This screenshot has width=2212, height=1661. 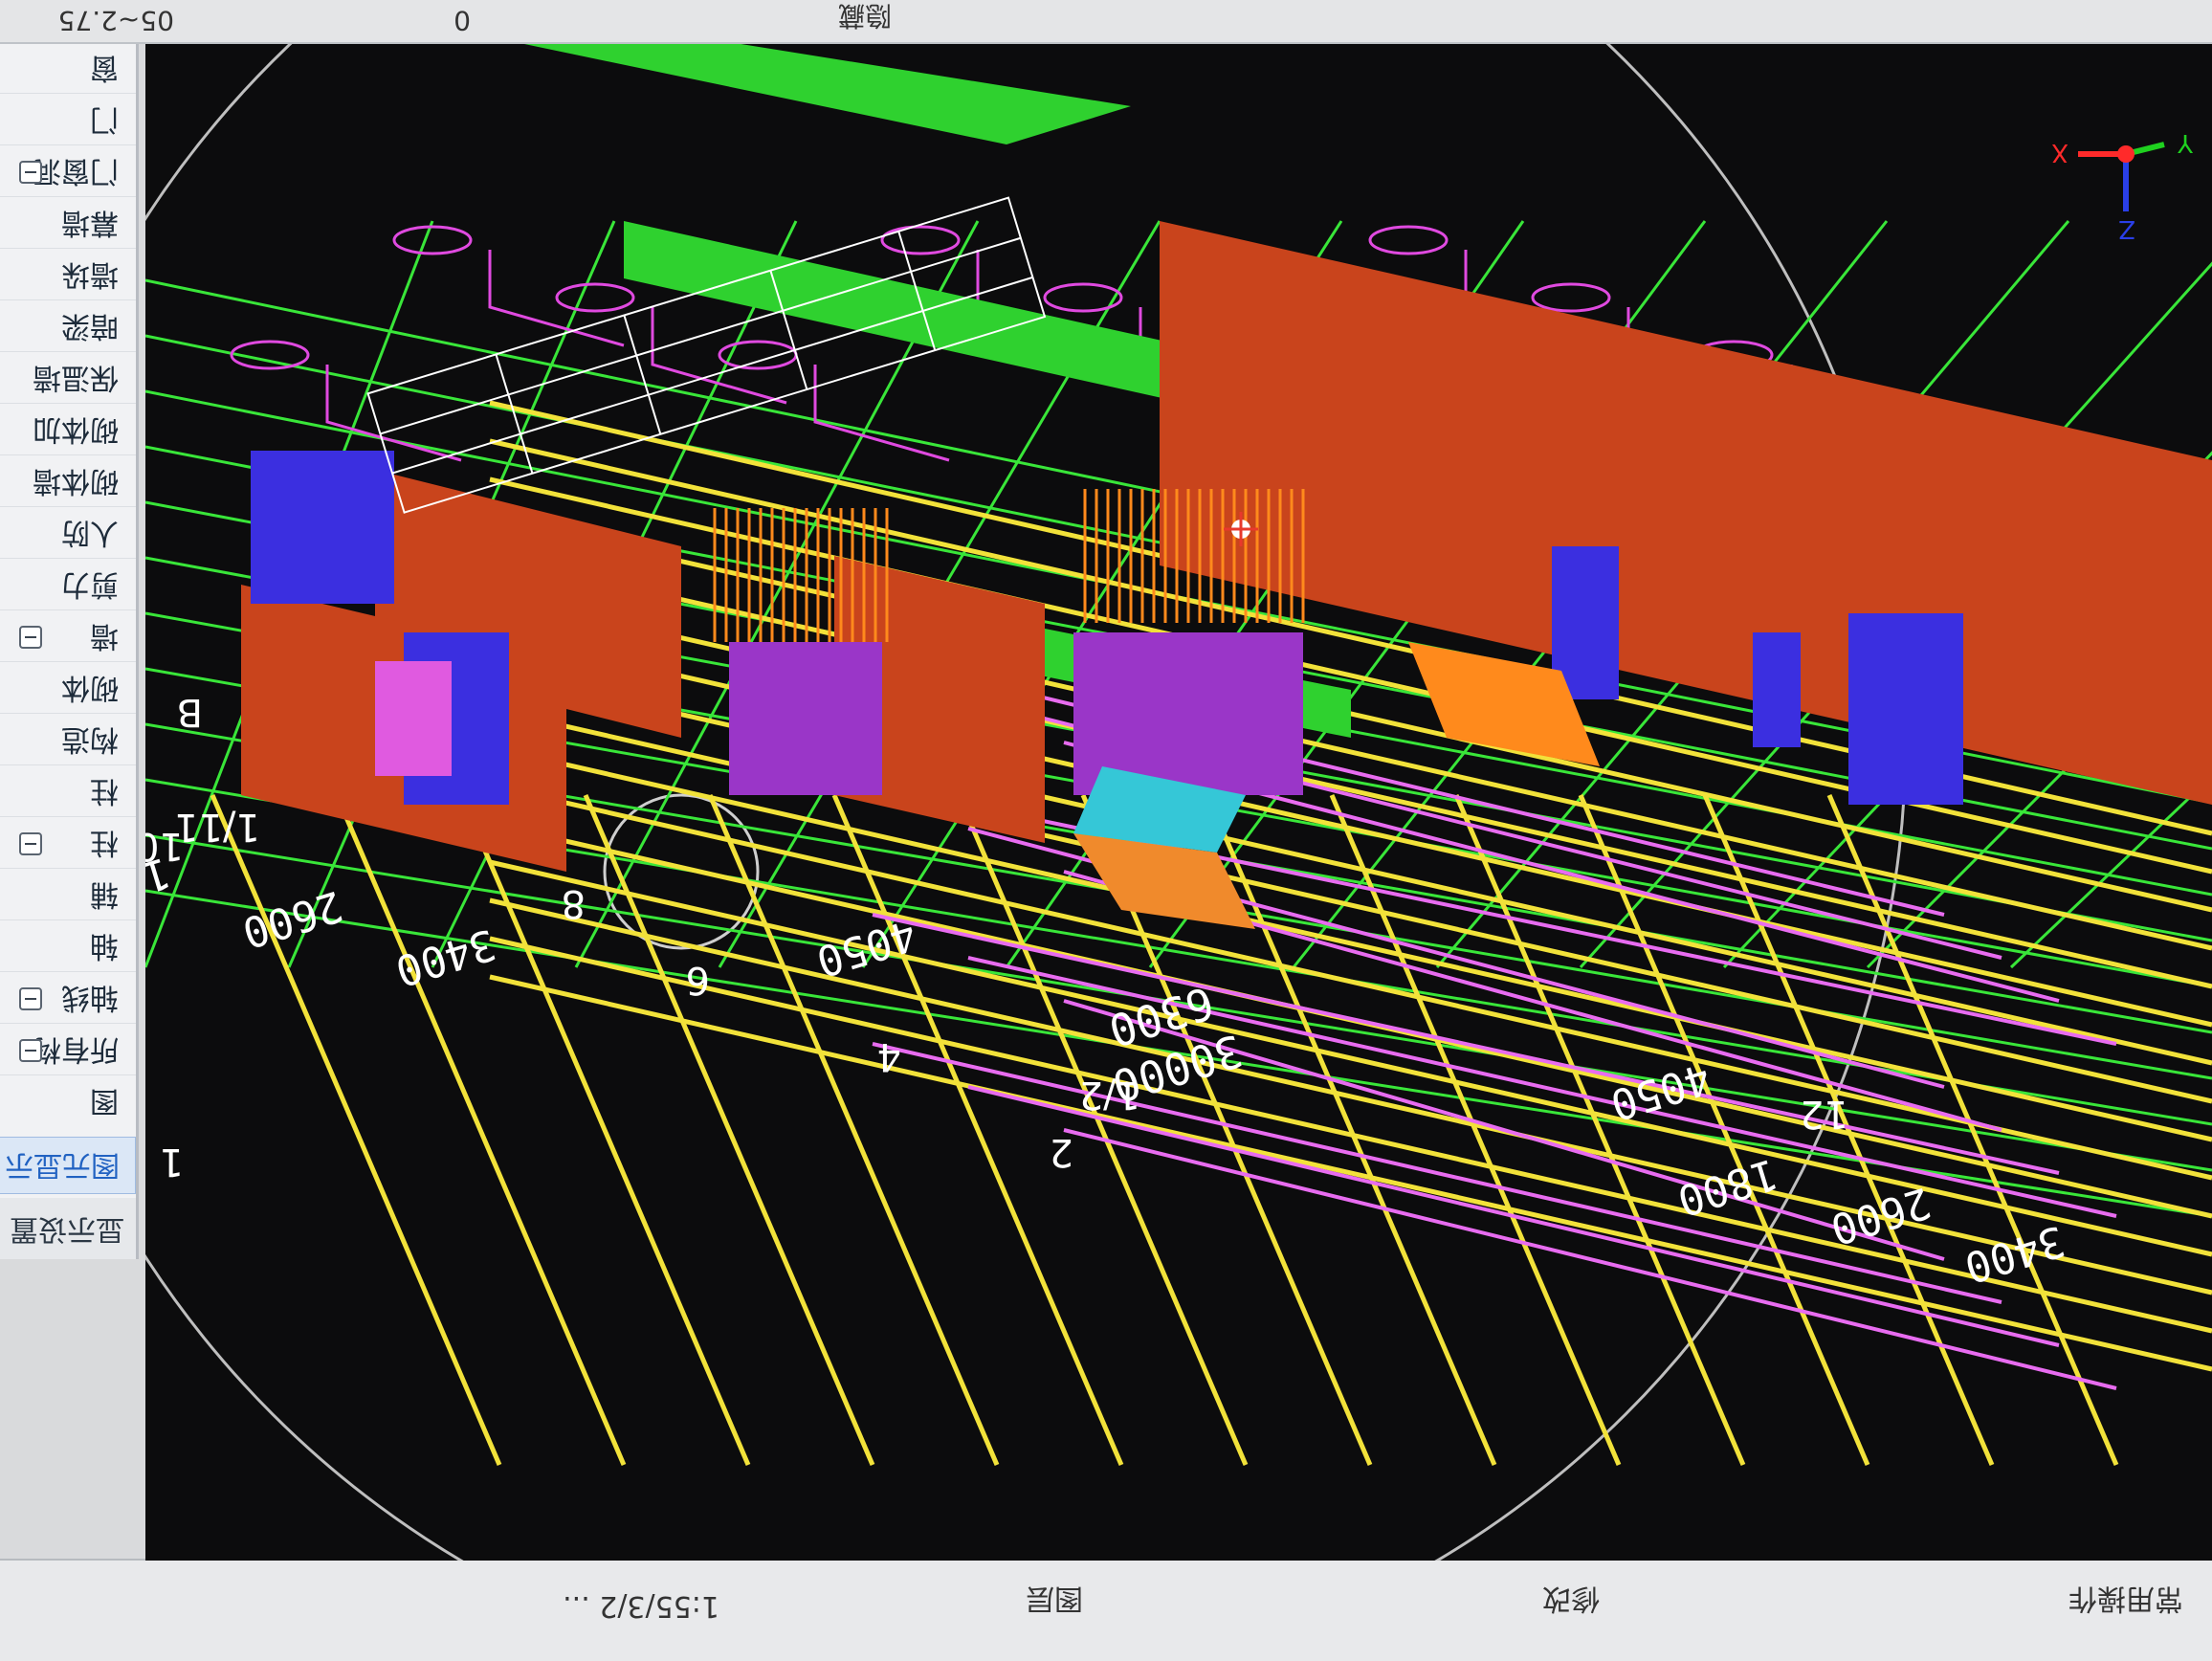 I want to click on tree-row: 幕墙, so click(x=68, y=222).